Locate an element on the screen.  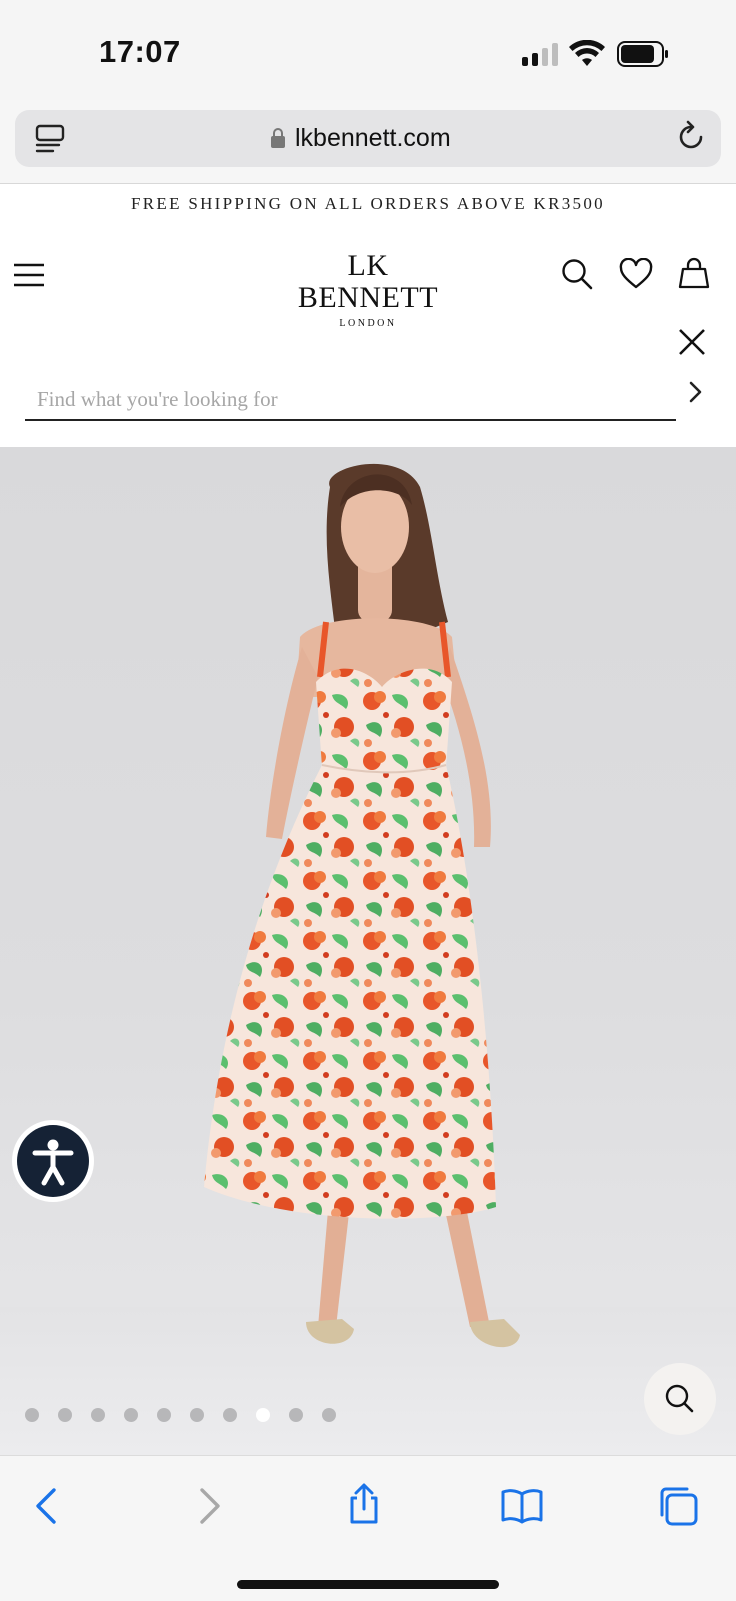
heart-icon is located at coordinates (636, 274).